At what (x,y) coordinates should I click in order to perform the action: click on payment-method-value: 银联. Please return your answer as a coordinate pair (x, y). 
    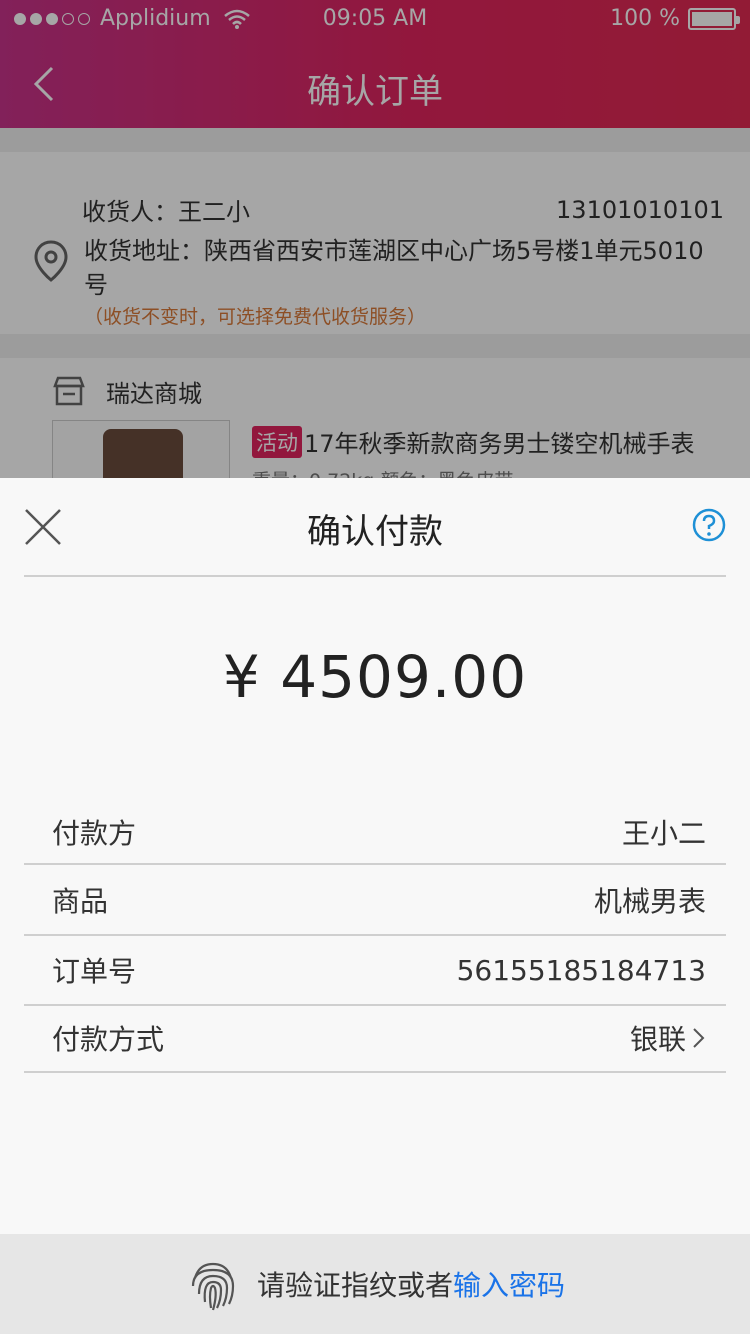
    Looking at the image, I should click on (657, 1039).